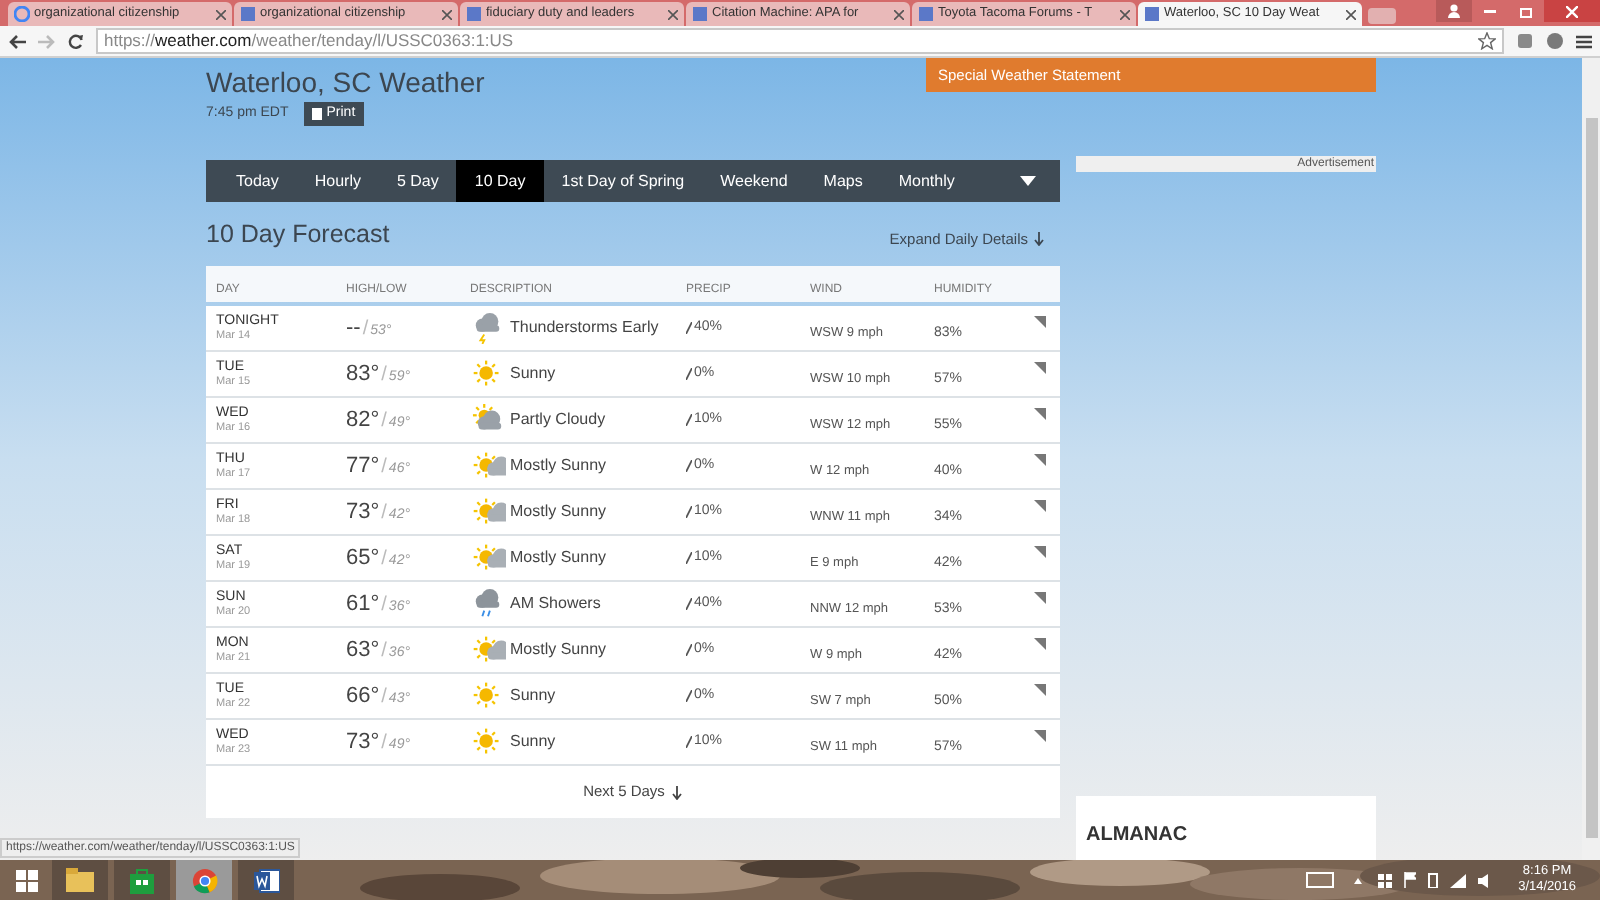 The image size is (1600, 900). I want to click on bag-icon, so click(142, 880).